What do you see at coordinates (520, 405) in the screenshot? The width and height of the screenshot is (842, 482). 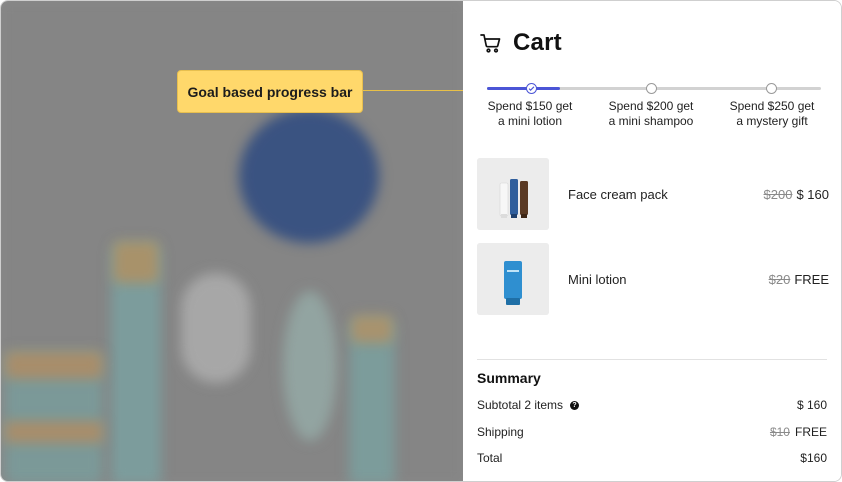 I see `subtotal-label: Subtotal 2 items` at bounding box center [520, 405].